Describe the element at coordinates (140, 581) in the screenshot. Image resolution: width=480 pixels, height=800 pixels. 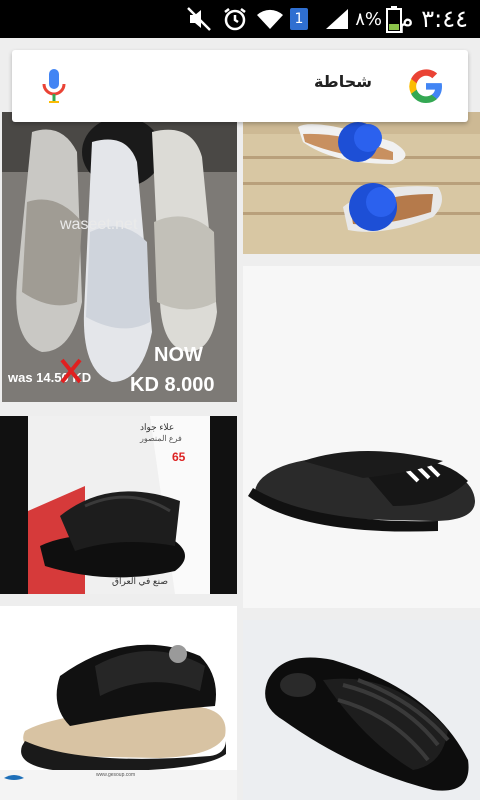
I see `made-in-label: صنع في العراق` at that location.